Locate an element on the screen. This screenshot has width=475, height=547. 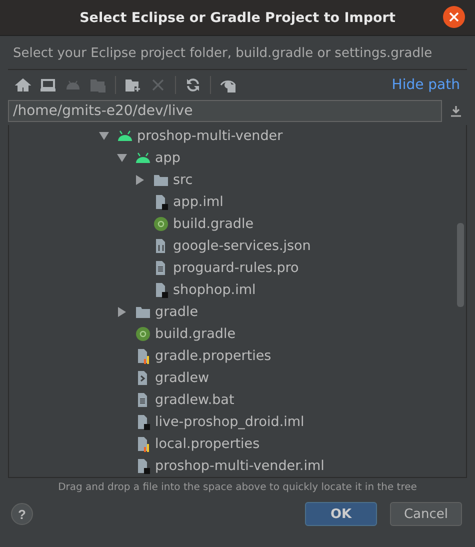
tree-item: gradle.properties is located at coordinates (213, 356).